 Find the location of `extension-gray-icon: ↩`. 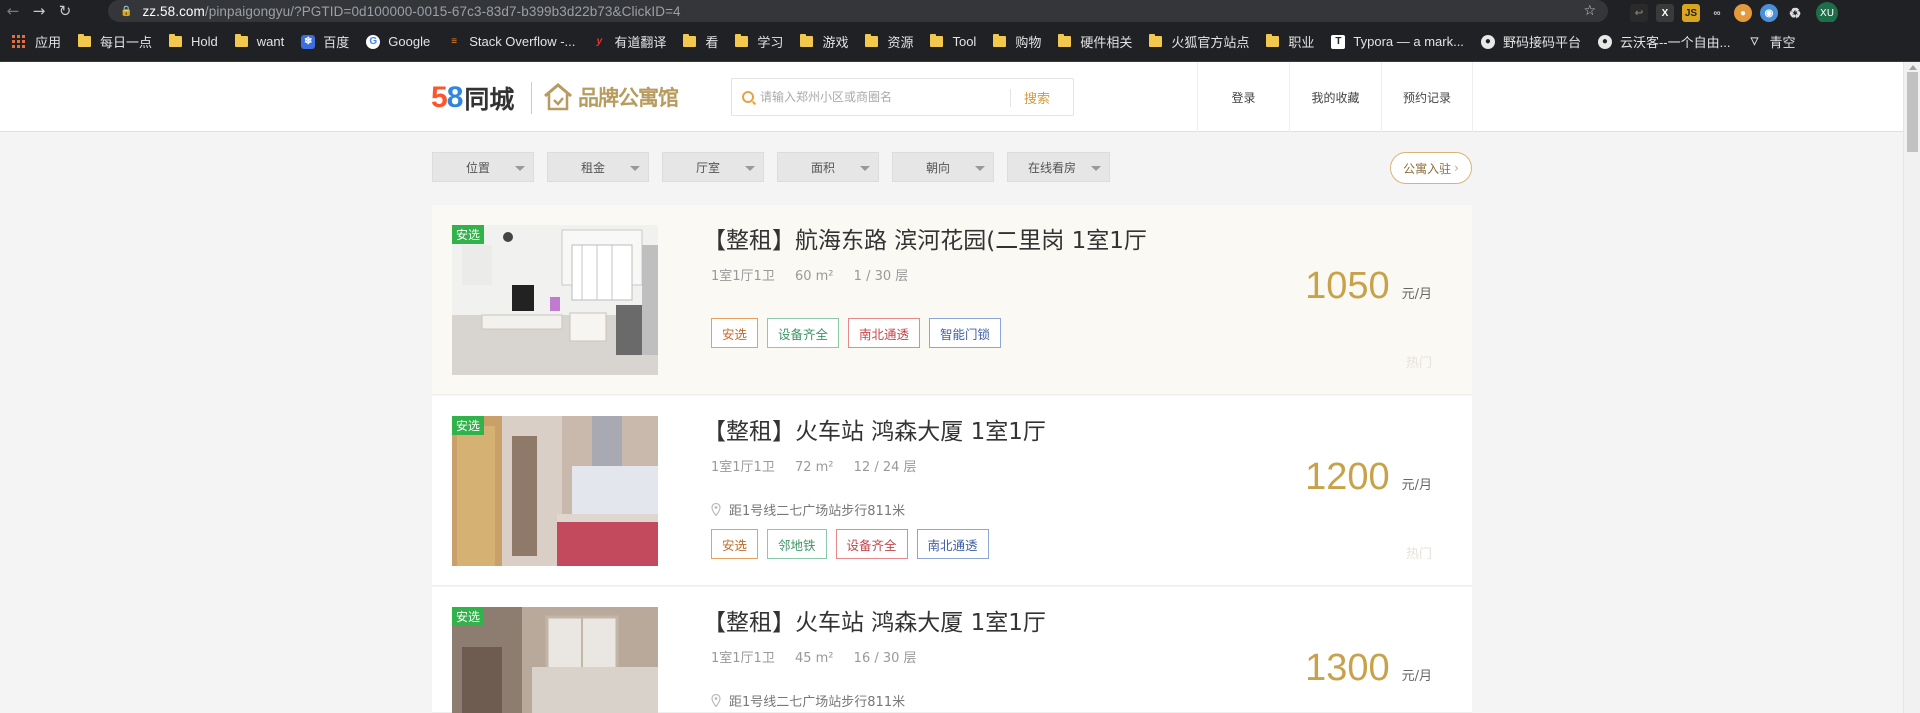

extension-gray-icon: ↩ is located at coordinates (1639, 13).